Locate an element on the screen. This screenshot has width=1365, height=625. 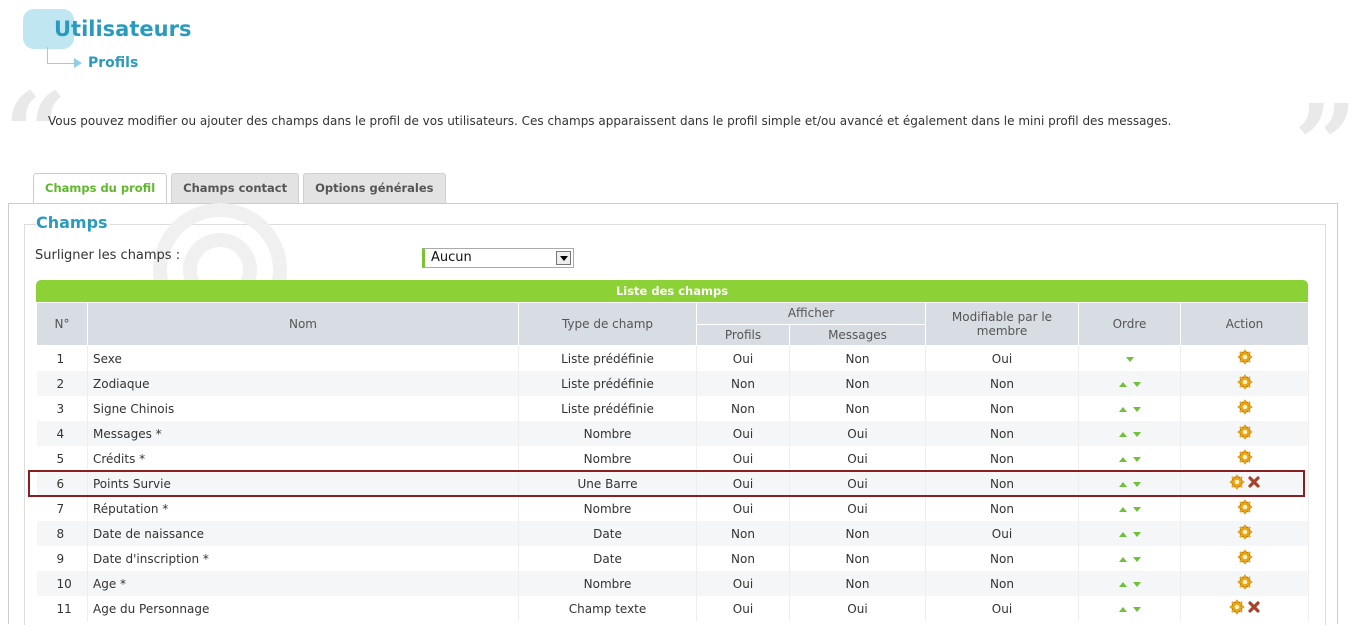
table-row: 4 Messages * Nombre Oui Oui Non is located at coordinates (672, 433).